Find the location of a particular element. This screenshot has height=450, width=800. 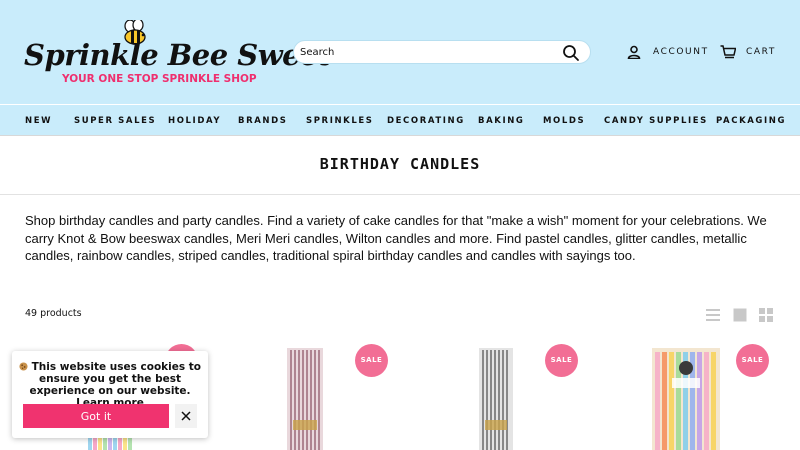

logo-wordmark: Sprinkle Bee Sweet™ is located at coordinates (181, 55).